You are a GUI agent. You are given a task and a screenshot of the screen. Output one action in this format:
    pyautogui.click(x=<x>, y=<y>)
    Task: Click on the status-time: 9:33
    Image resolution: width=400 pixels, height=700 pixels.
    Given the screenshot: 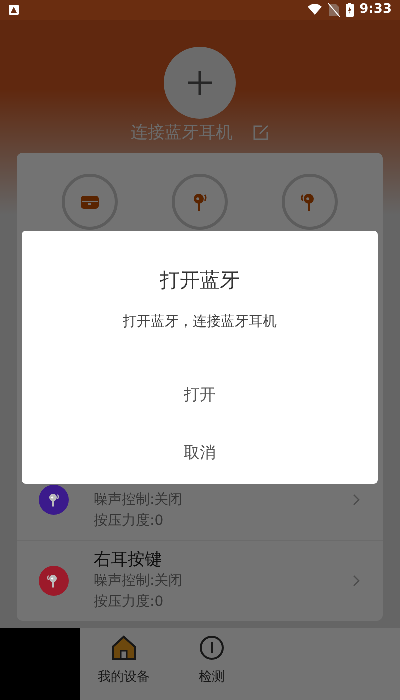 What is the action you would take?
    pyautogui.click(x=376, y=10)
    